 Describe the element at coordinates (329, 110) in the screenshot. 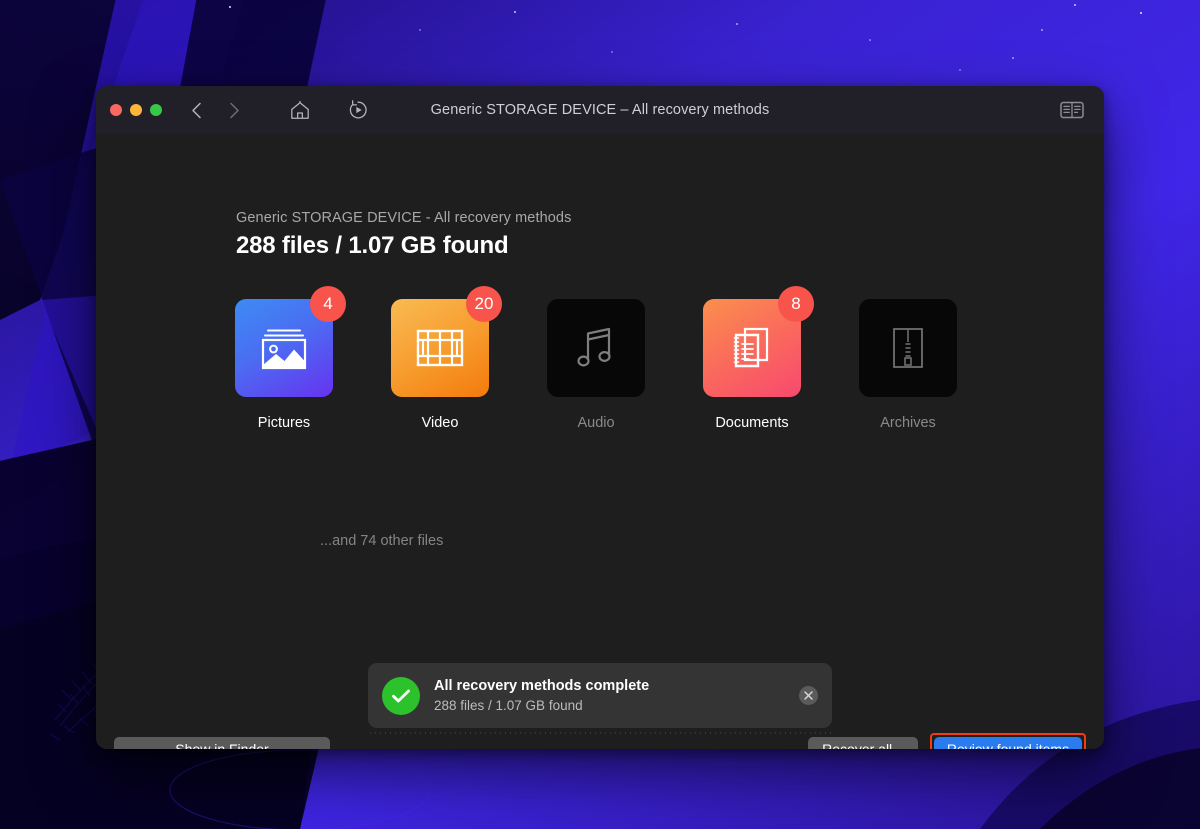

I see `toolbar-actions` at that location.